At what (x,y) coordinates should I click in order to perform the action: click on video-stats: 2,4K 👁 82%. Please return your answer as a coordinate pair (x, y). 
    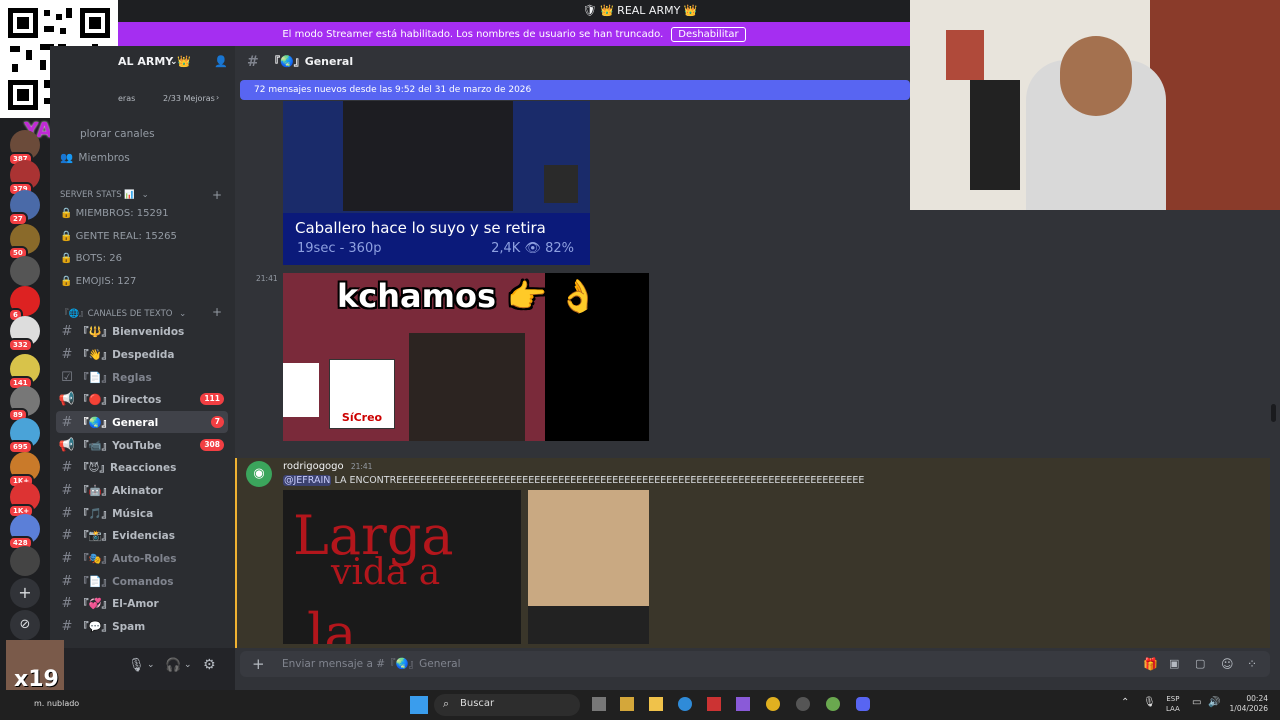
    Looking at the image, I should click on (532, 248).